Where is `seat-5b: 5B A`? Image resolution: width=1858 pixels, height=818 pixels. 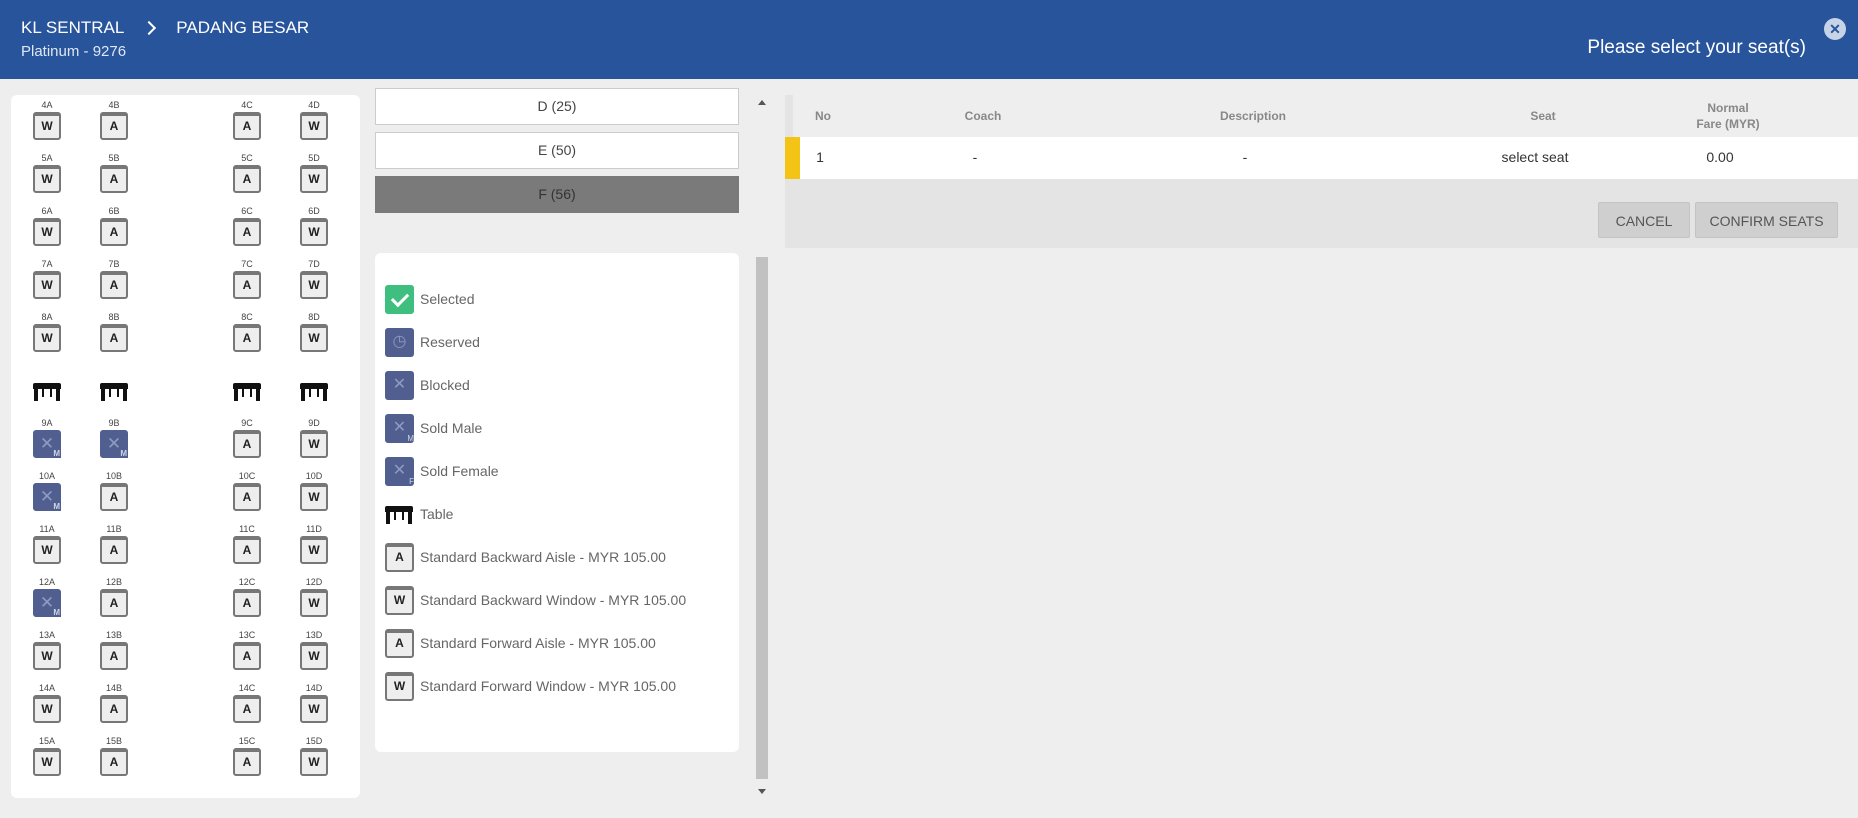
seat-5b: 5B A is located at coordinates (114, 173).